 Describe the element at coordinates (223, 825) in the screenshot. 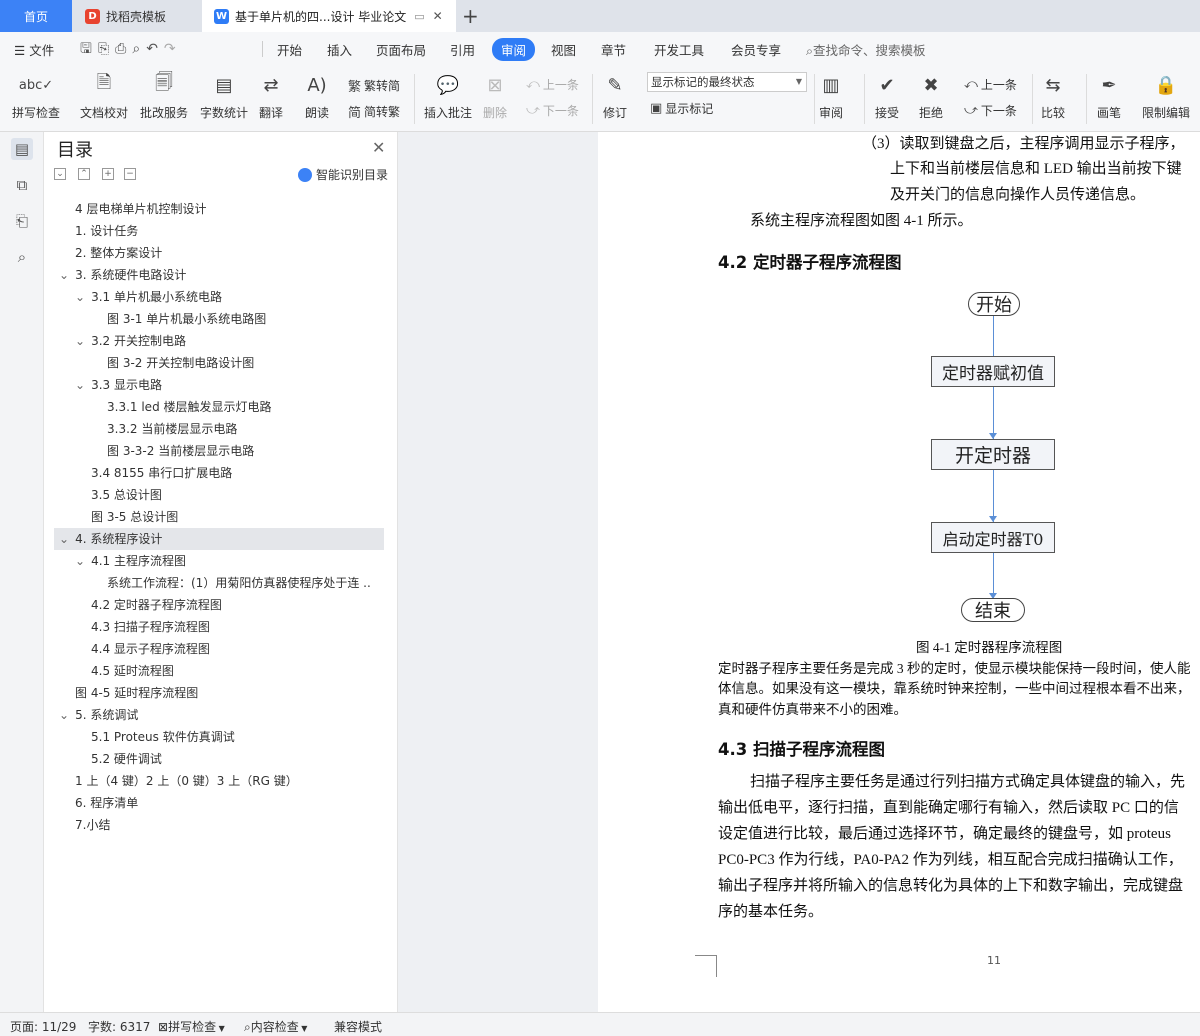

I see `toc-item: 7.小结` at that location.